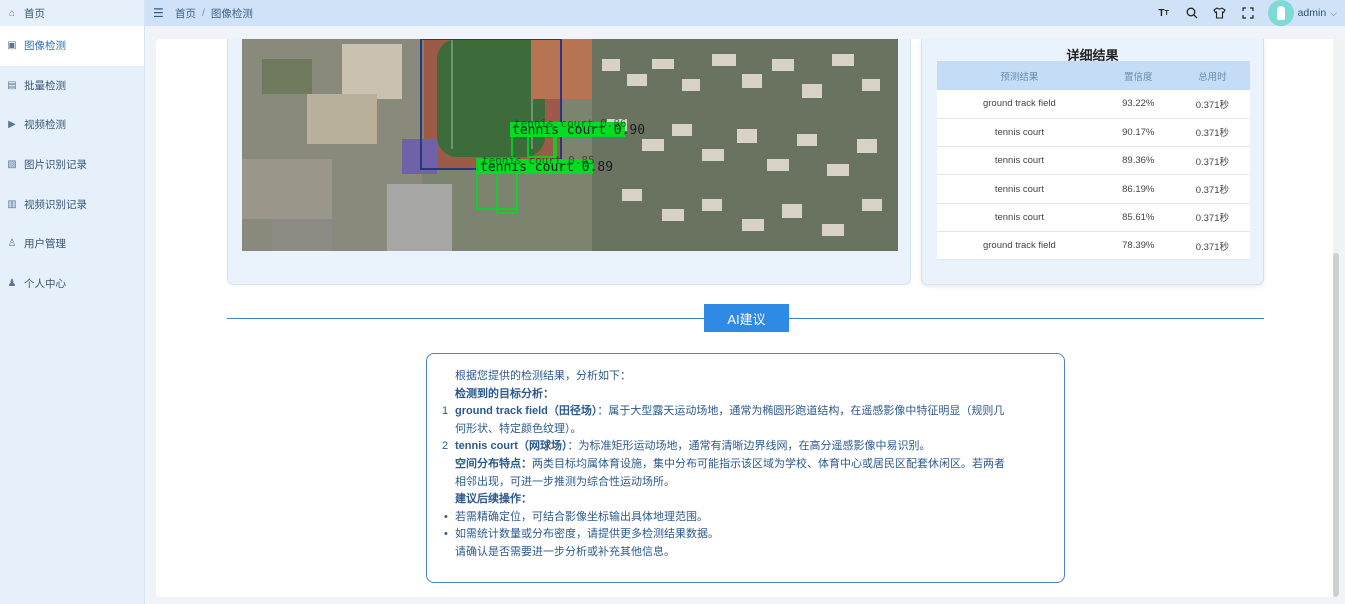 Image resolution: width=1345 pixels, height=604 pixels. Describe the element at coordinates (160, 13) in the screenshot. I see `menu-toggle-icon: ☰` at that location.